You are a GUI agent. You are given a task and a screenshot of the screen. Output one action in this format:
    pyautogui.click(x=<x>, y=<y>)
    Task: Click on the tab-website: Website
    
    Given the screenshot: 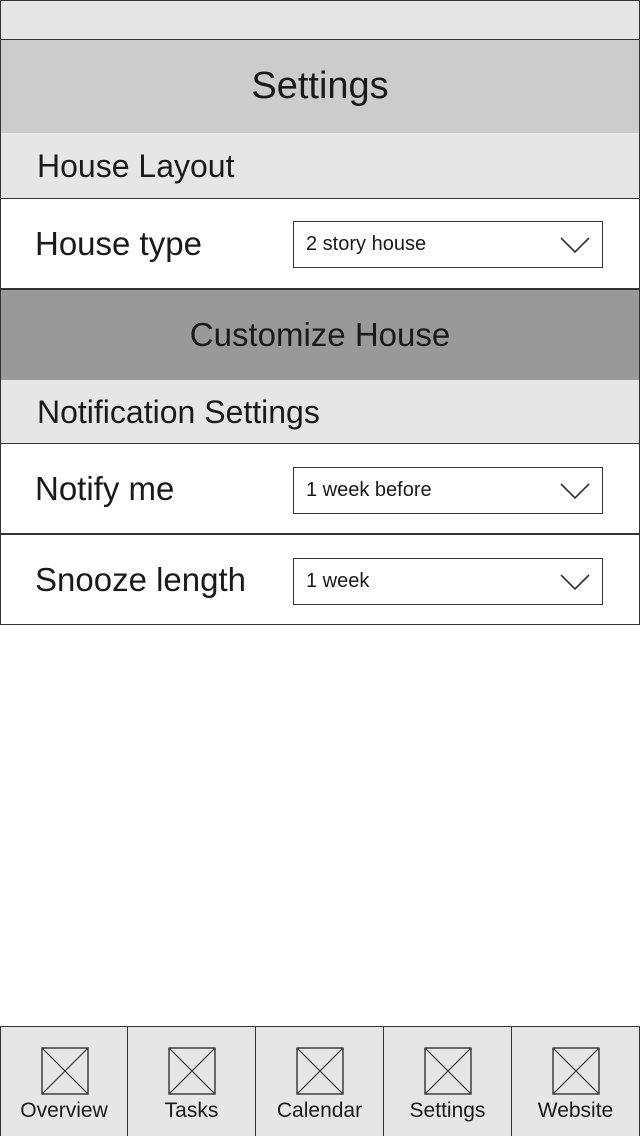 What is the action you would take?
    pyautogui.click(x=576, y=1081)
    